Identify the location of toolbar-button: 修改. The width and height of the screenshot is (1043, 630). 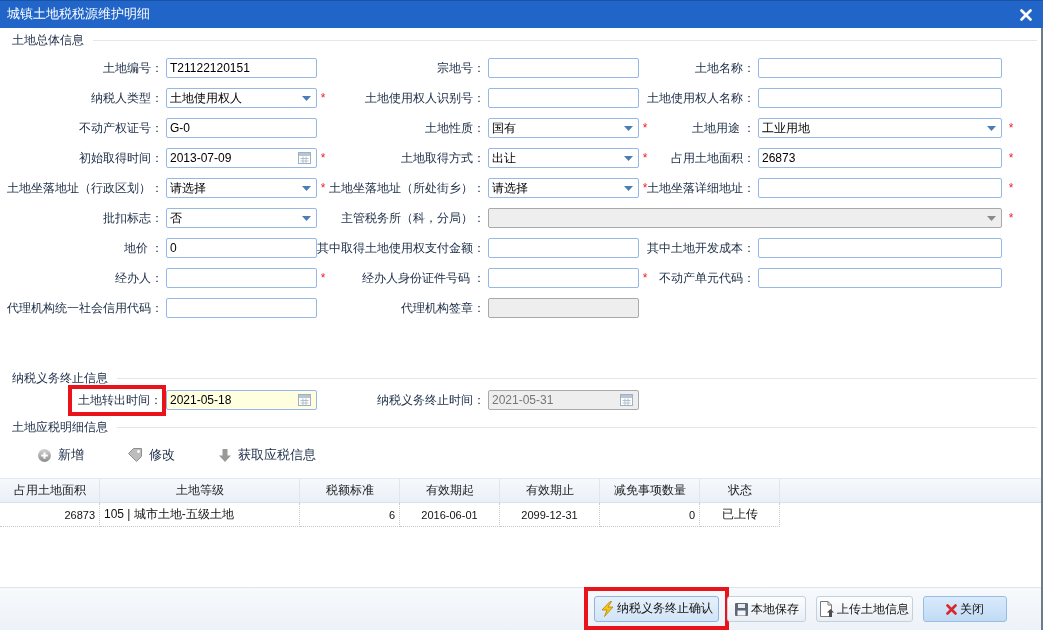
(151, 455).